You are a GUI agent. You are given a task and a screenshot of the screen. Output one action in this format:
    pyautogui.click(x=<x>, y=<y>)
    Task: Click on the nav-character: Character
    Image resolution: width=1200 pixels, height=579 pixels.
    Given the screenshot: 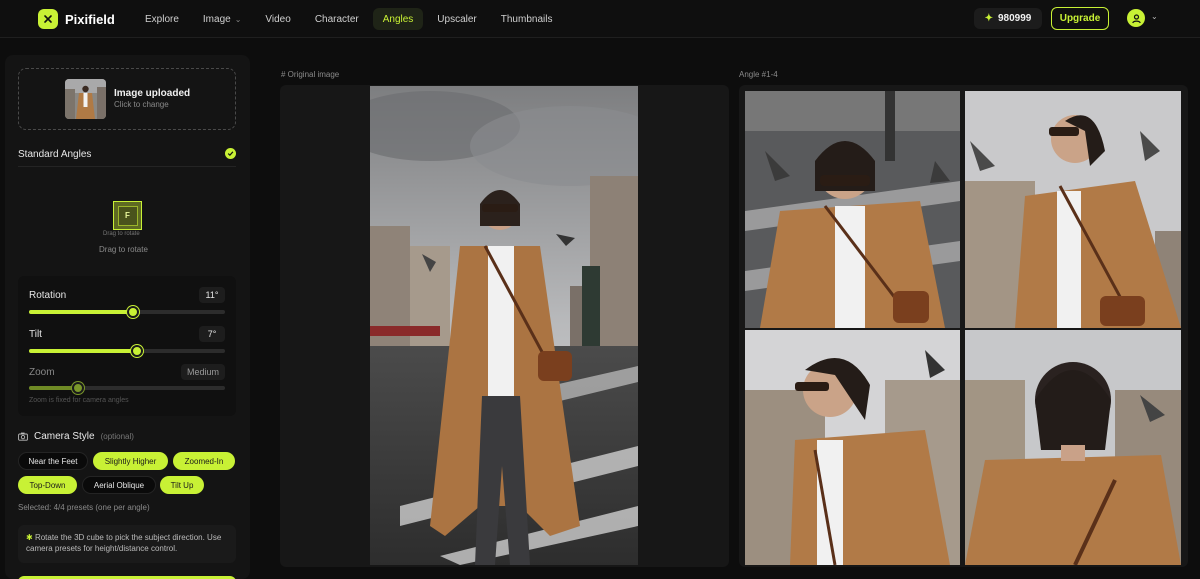 What is the action you would take?
    pyautogui.click(x=337, y=19)
    